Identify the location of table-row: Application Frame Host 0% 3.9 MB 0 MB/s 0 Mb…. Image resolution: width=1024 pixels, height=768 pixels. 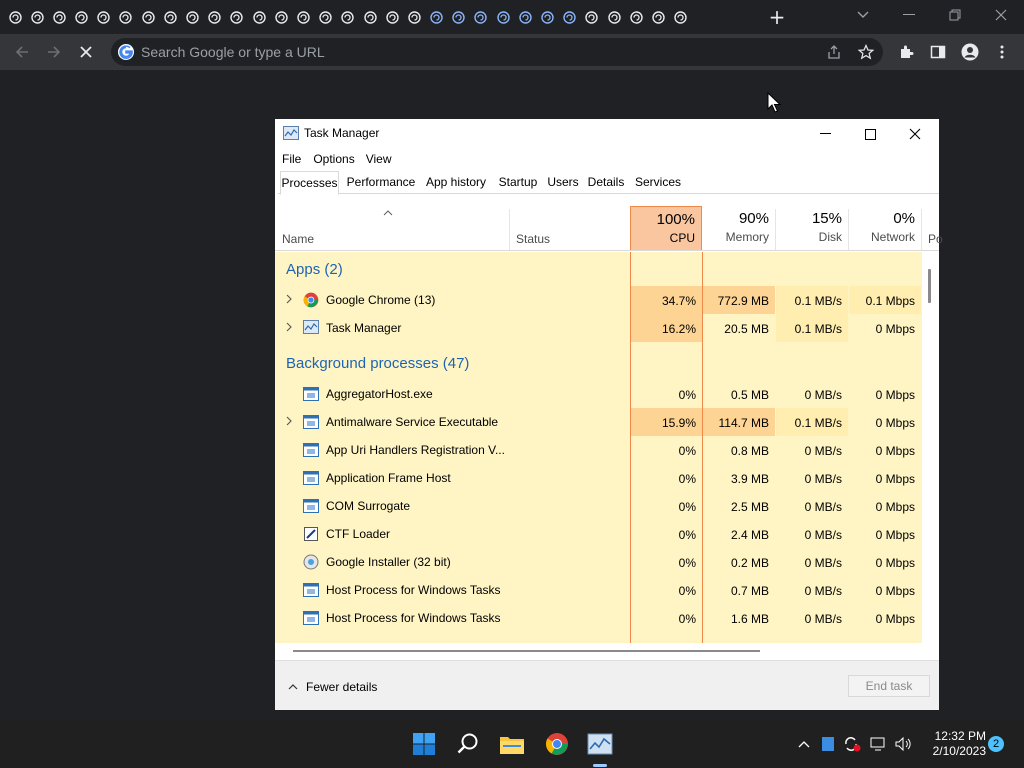
(598, 478).